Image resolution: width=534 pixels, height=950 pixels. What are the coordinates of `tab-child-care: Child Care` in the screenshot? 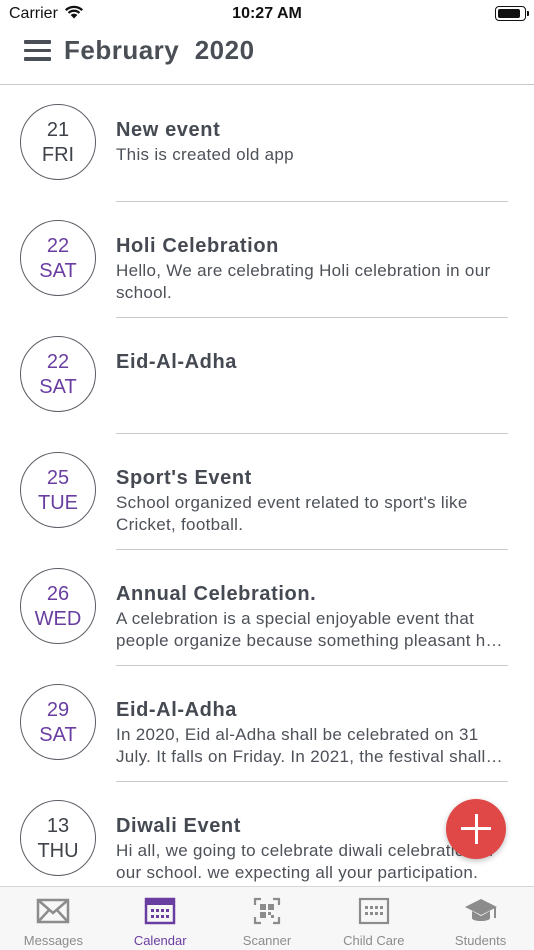 It's located at (373, 918).